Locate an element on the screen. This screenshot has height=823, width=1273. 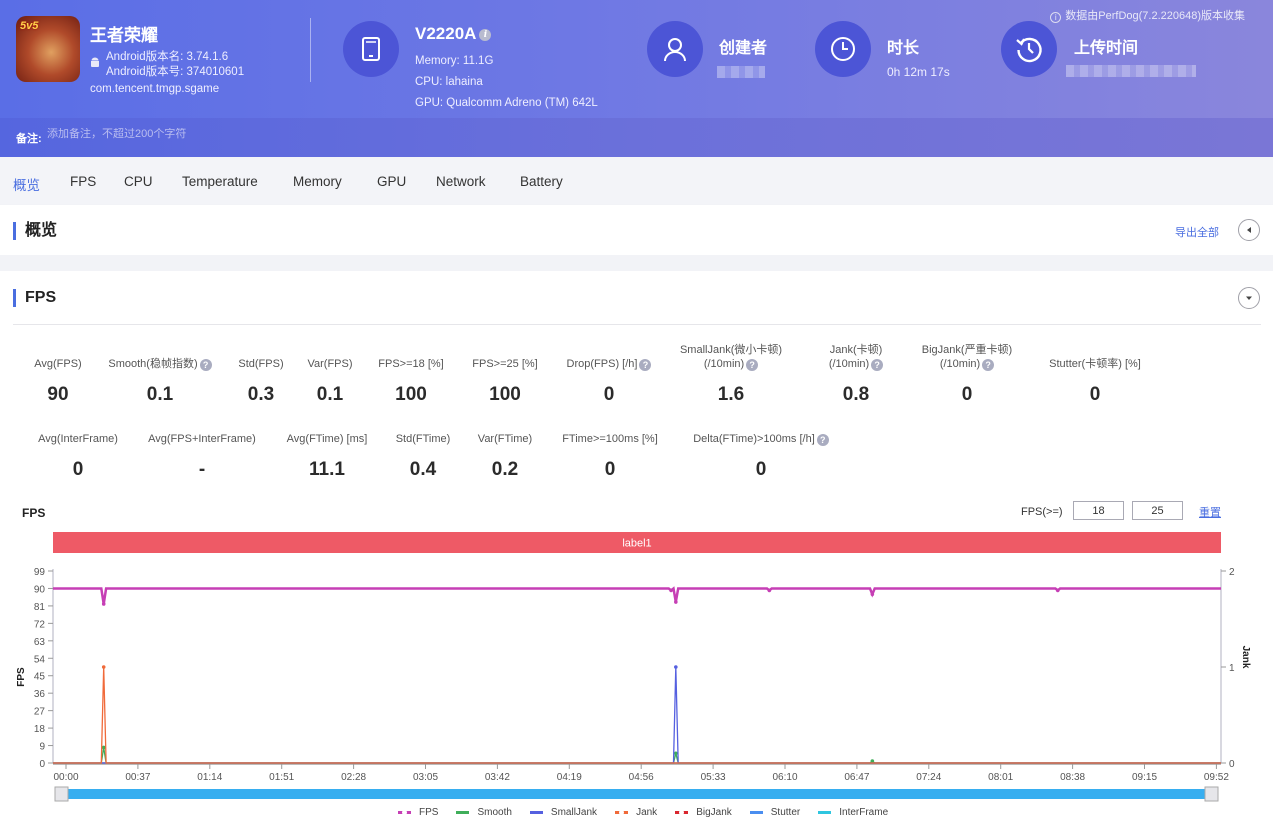
y-tick-label: 99 is located at coordinates (40, 572).